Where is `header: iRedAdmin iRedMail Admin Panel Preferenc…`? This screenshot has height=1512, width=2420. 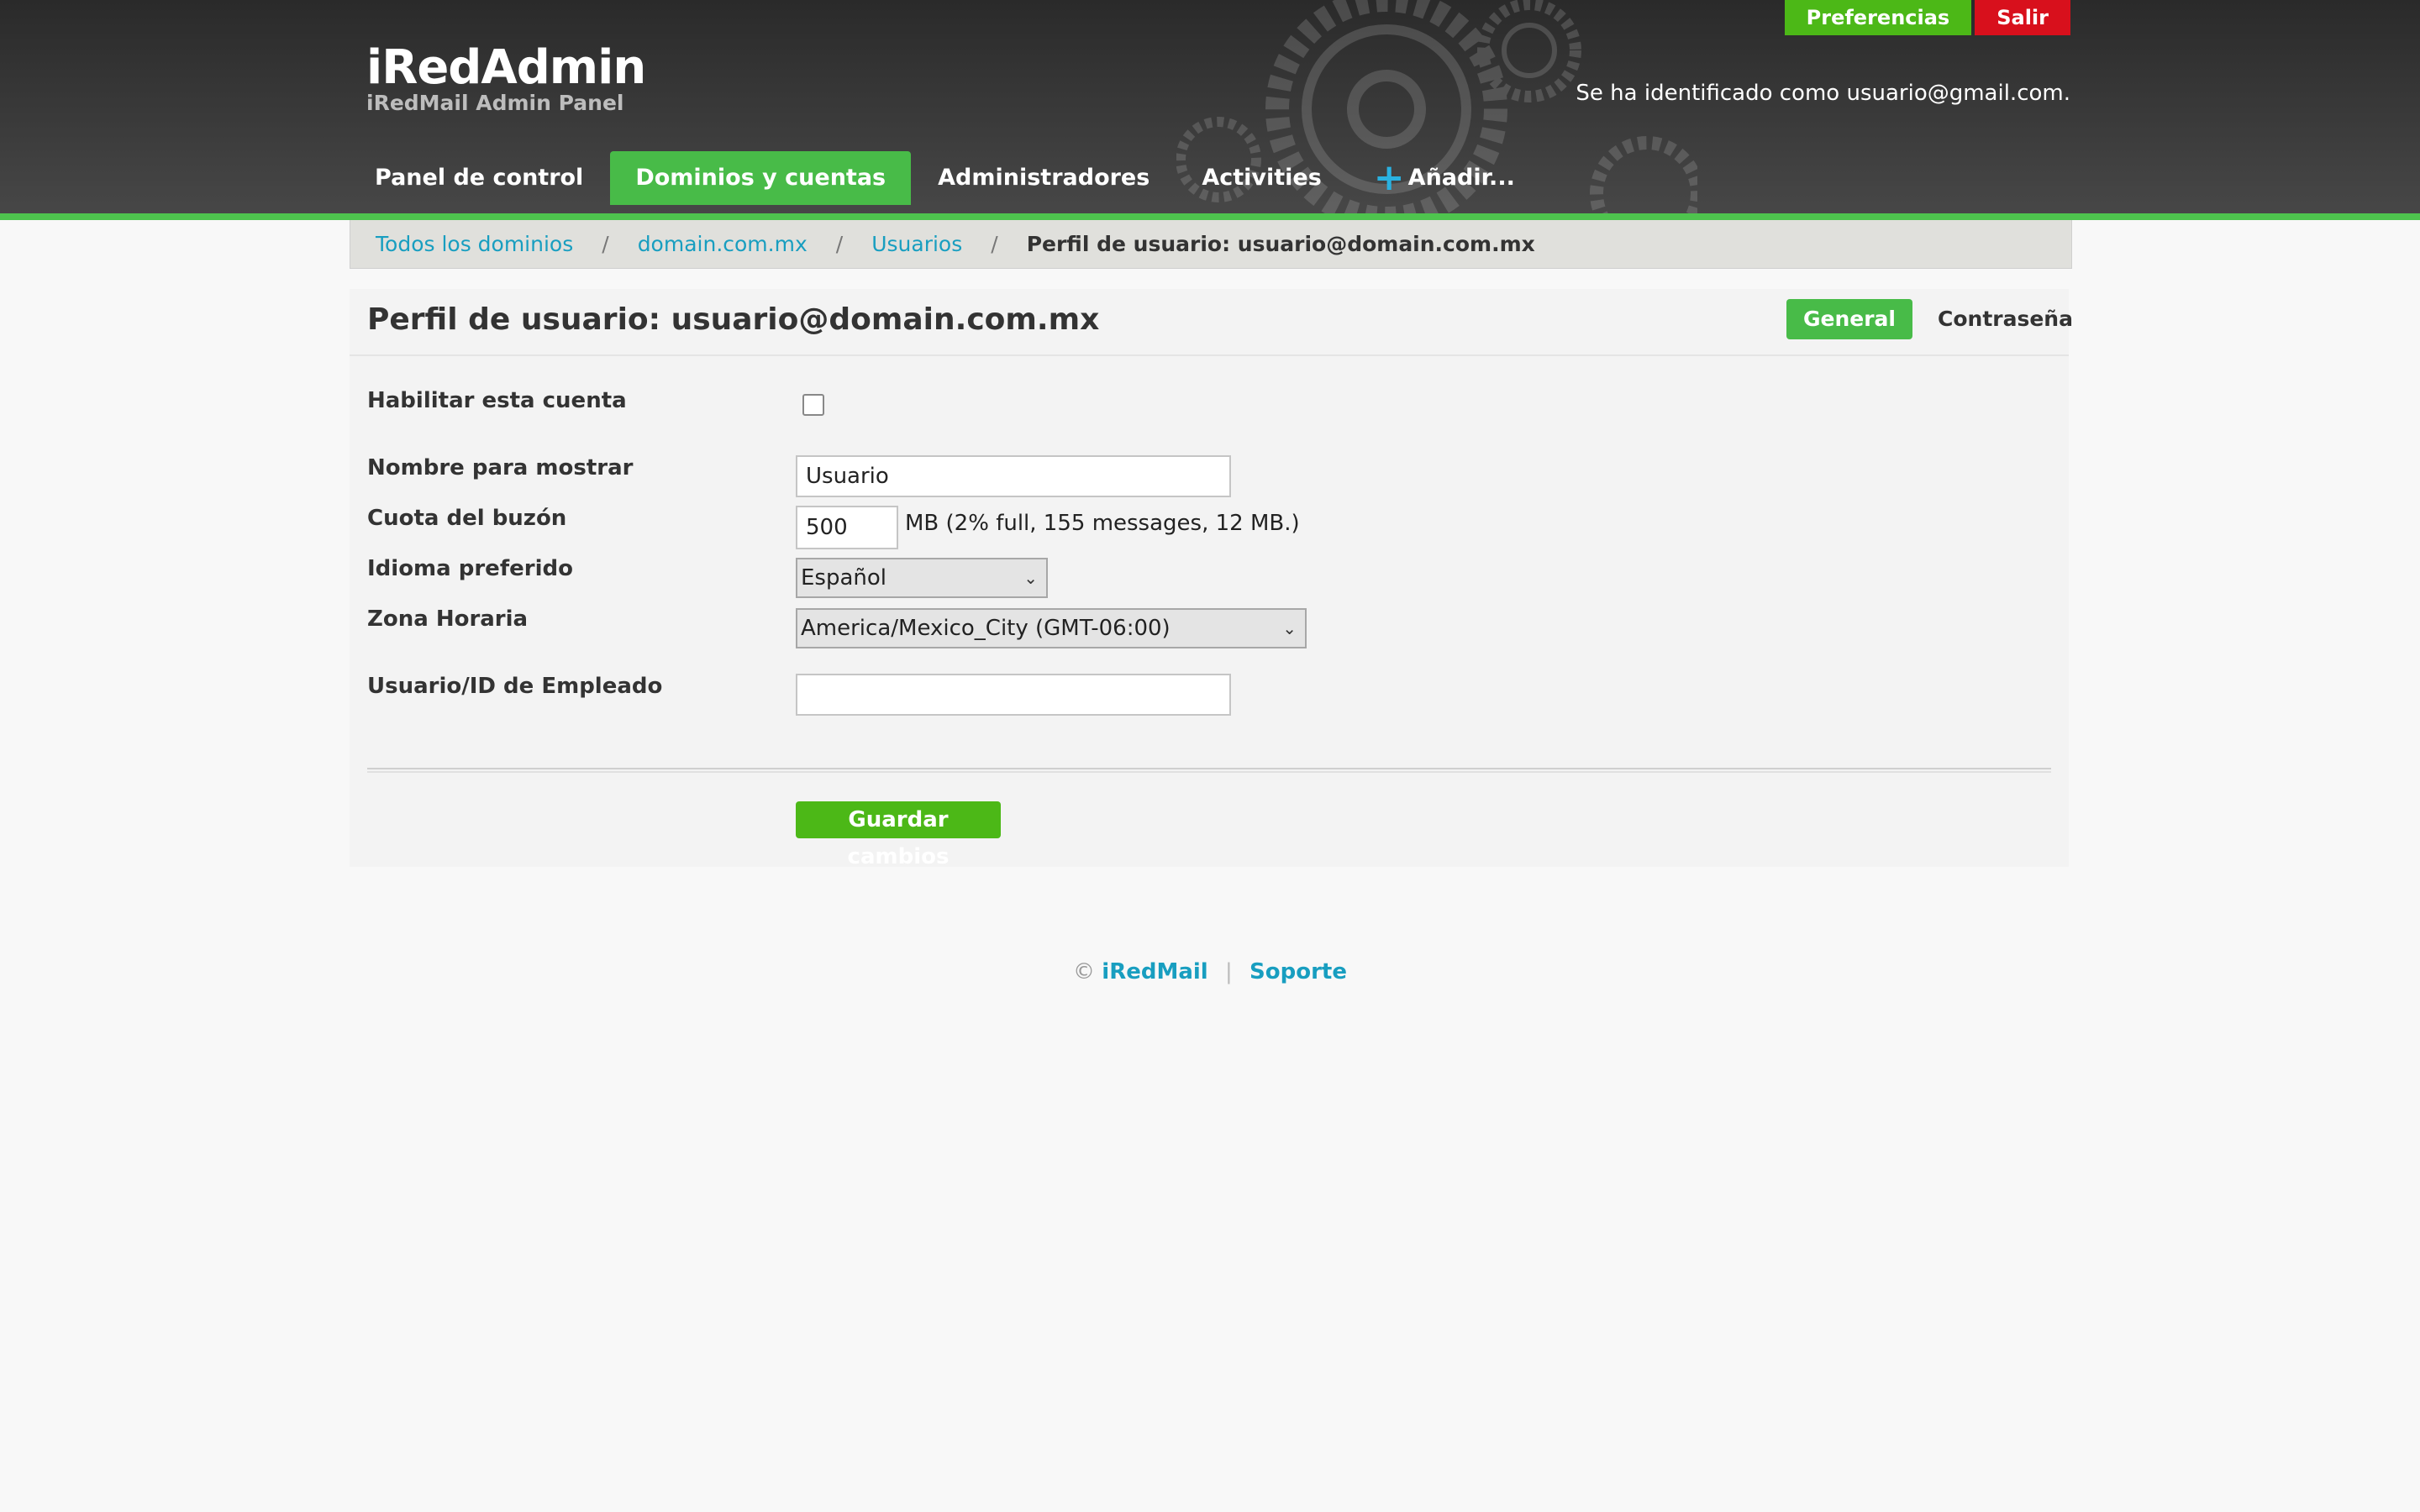 header: iRedAdmin iRedMail Admin Panel Preferenc… is located at coordinates (1210, 110).